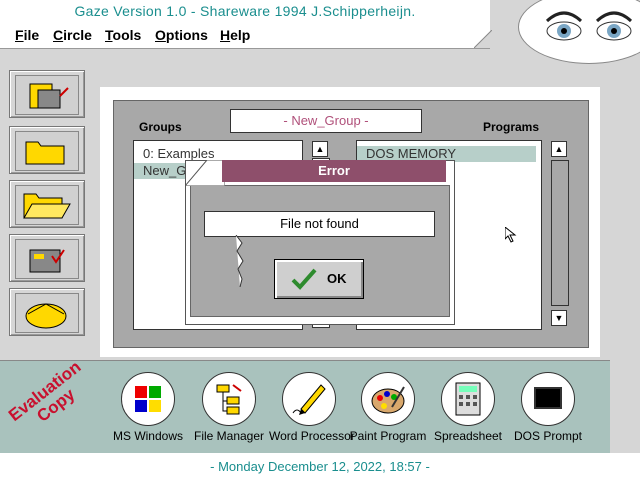  Describe the element at coordinates (337, 278) in the screenshot. I see `ok-label: OK` at that location.